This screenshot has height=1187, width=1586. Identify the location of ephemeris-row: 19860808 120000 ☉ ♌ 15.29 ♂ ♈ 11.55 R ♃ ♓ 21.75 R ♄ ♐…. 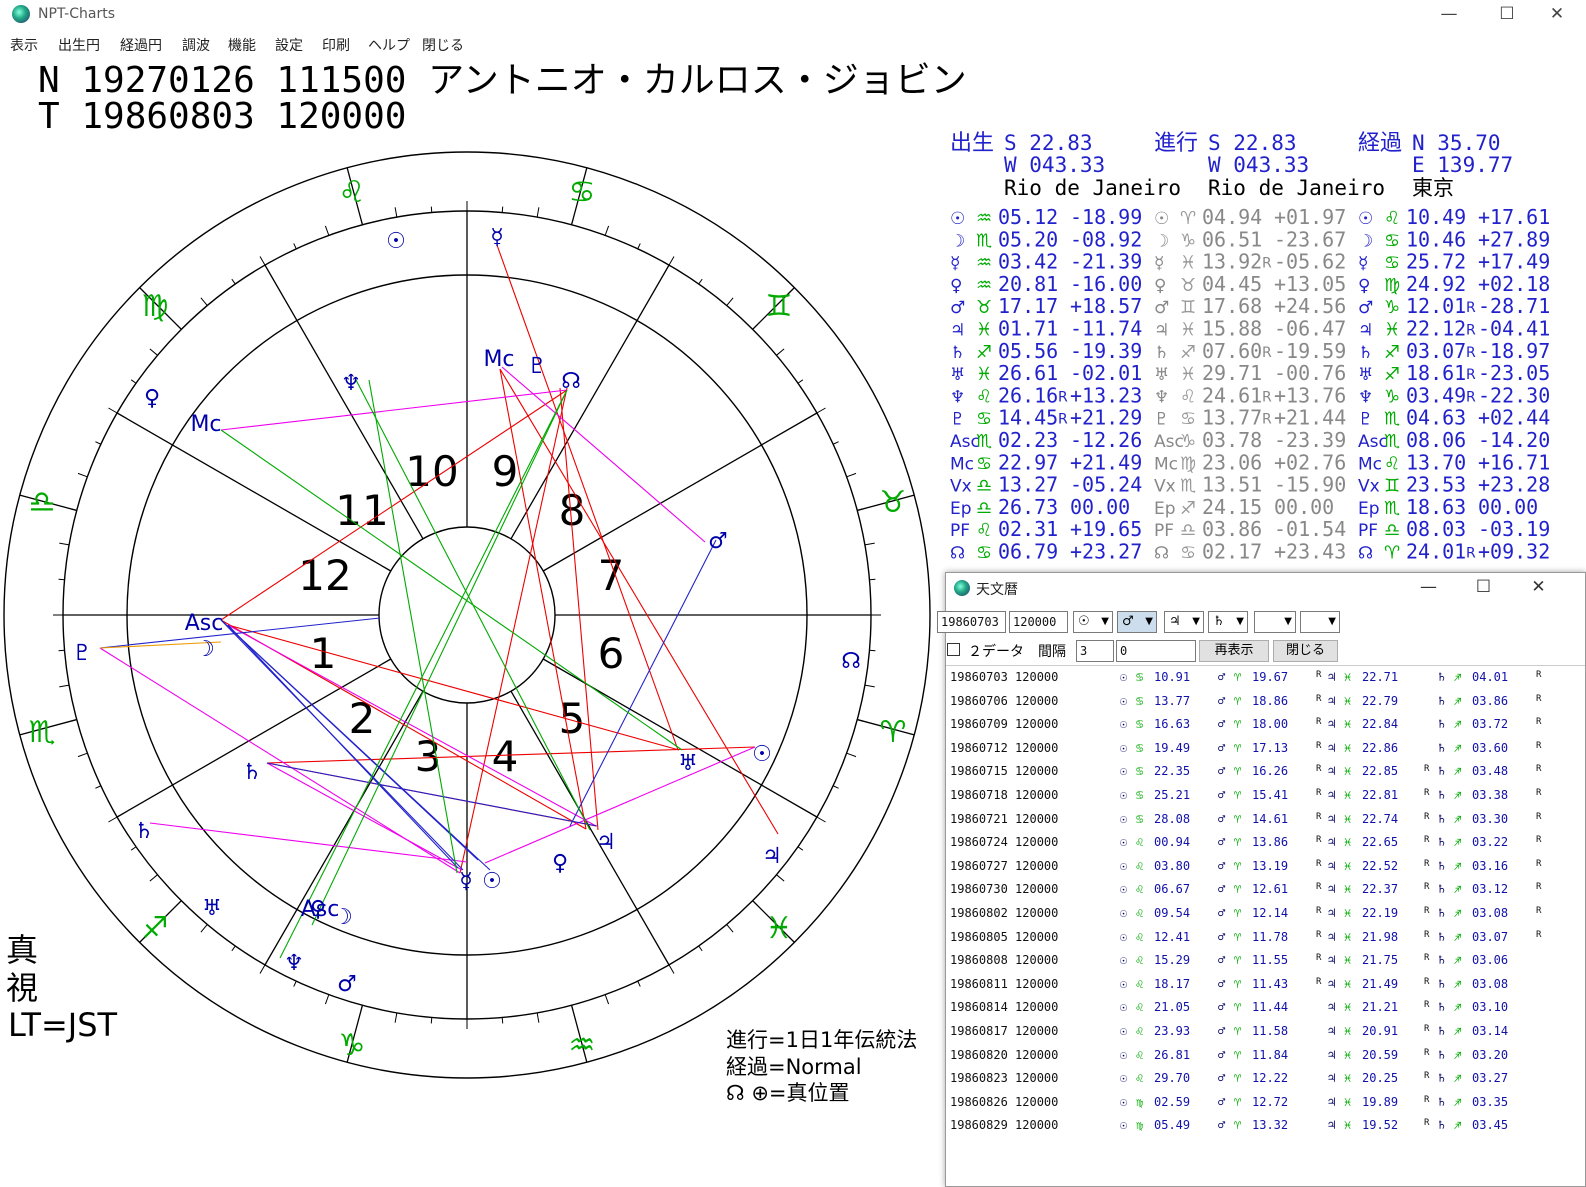
(1266, 961).